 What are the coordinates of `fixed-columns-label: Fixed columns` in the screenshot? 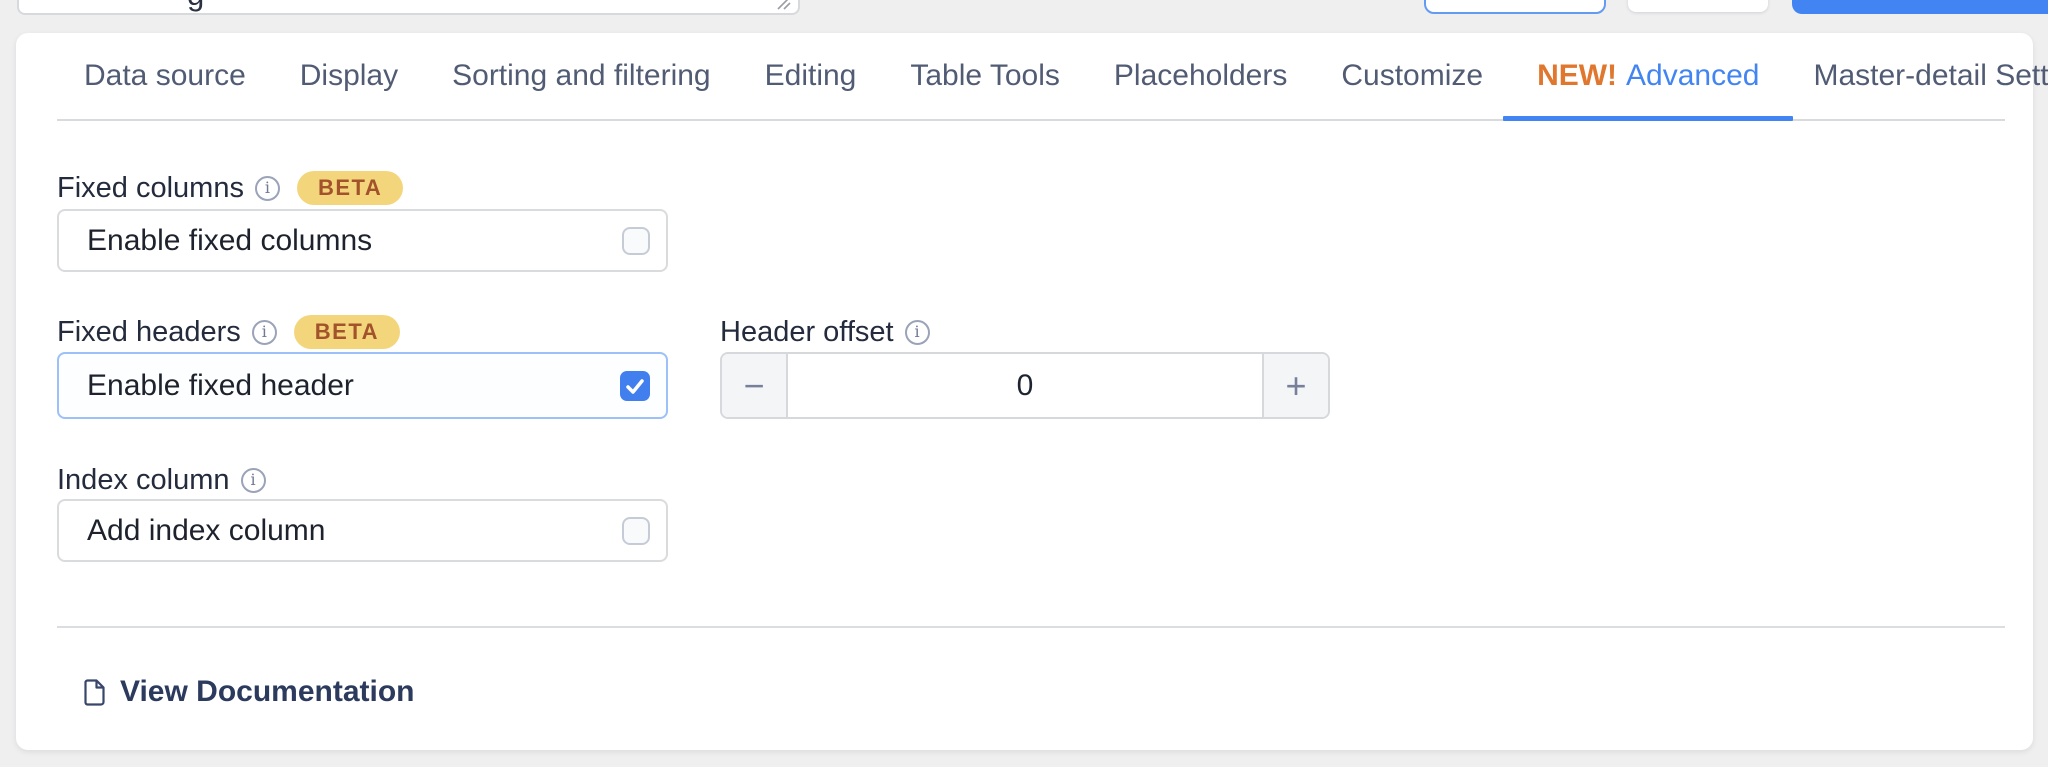 It's located at (150, 187).